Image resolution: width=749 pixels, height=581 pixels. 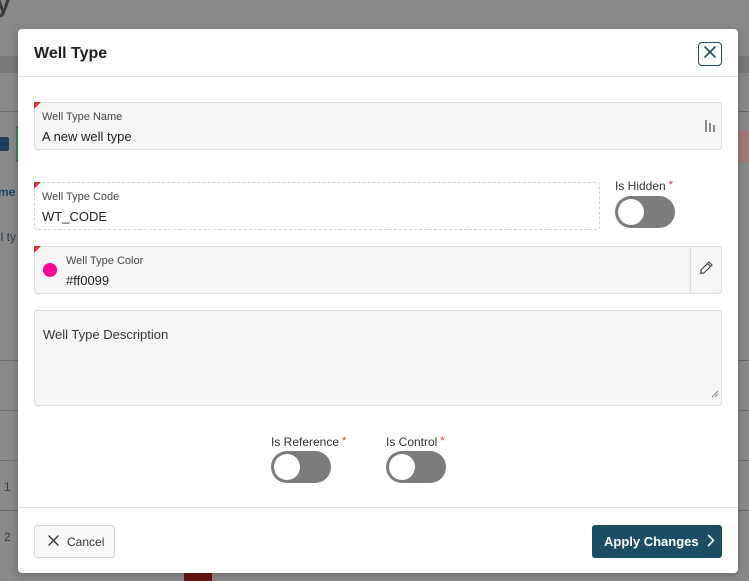 I want to click on well-type-color-label: Well Type Color, so click(x=105, y=261).